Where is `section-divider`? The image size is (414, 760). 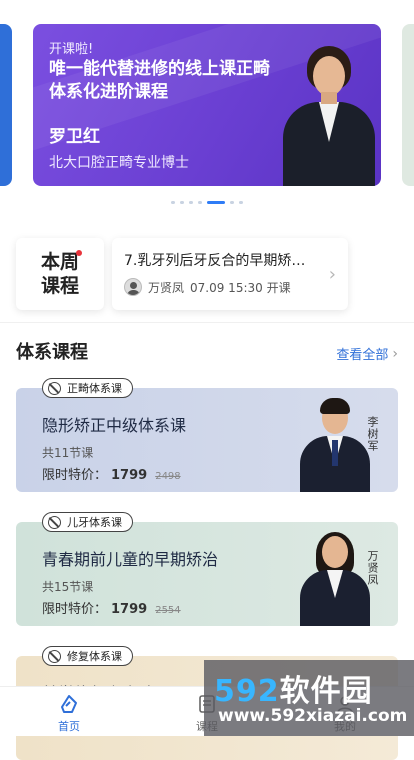 section-divider is located at coordinates (207, 322).